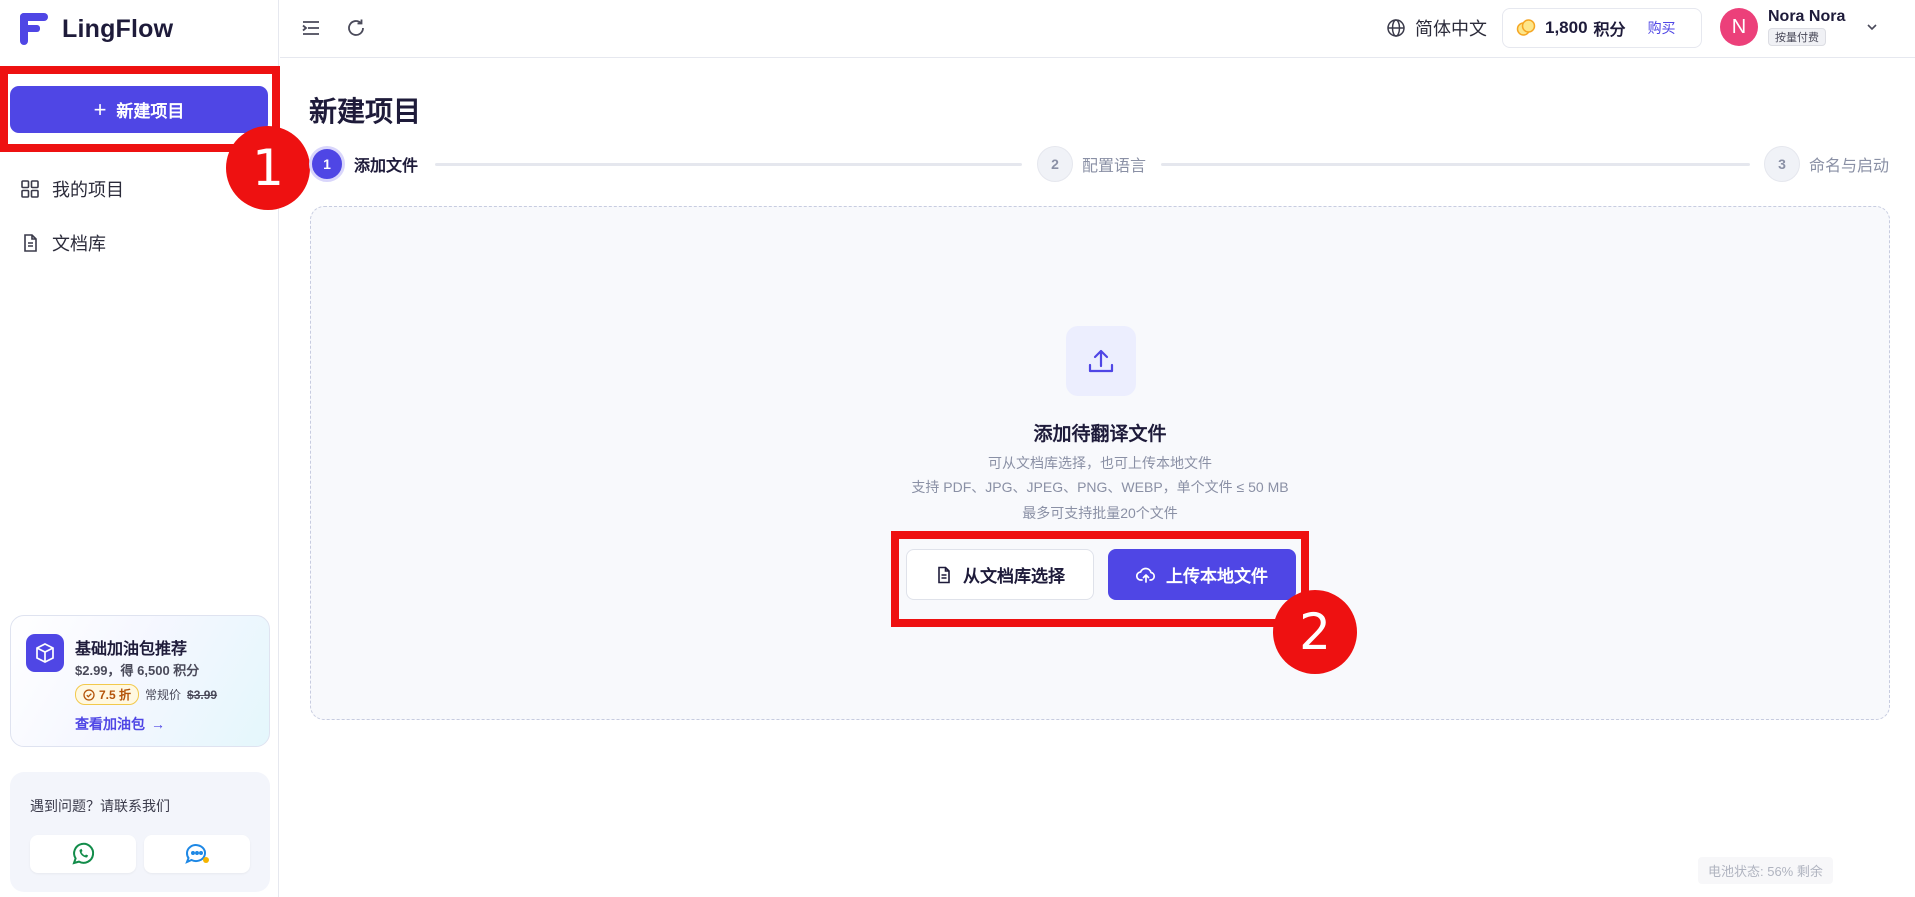  Describe the element at coordinates (1526, 27) in the screenshot. I see `coin-icon` at that location.